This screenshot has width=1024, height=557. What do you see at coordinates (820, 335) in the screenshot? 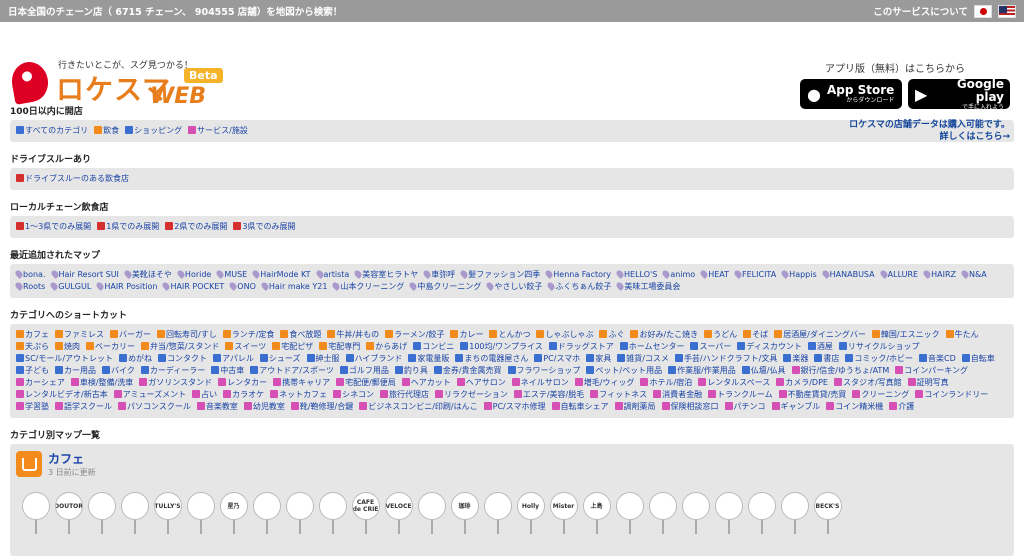
I see `shortcuts-link: 居酒屋/ダイニングバー` at bounding box center [820, 335].